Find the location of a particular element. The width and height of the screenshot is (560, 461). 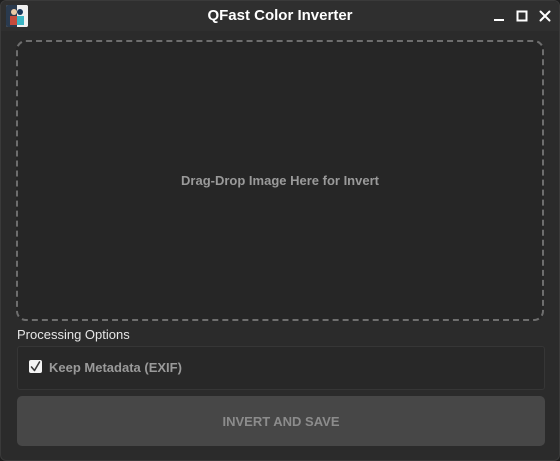

title-bar: QFast Color Inverter is located at coordinates (280, 16).